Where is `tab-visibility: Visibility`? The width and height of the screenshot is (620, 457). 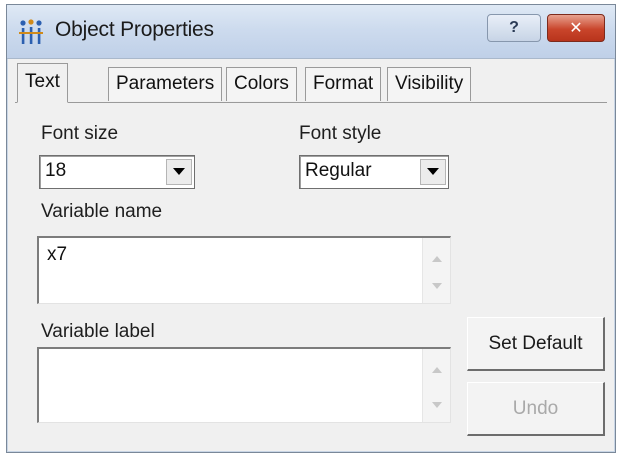 tab-visibility: Visibility is located at coordinates (429, 84).